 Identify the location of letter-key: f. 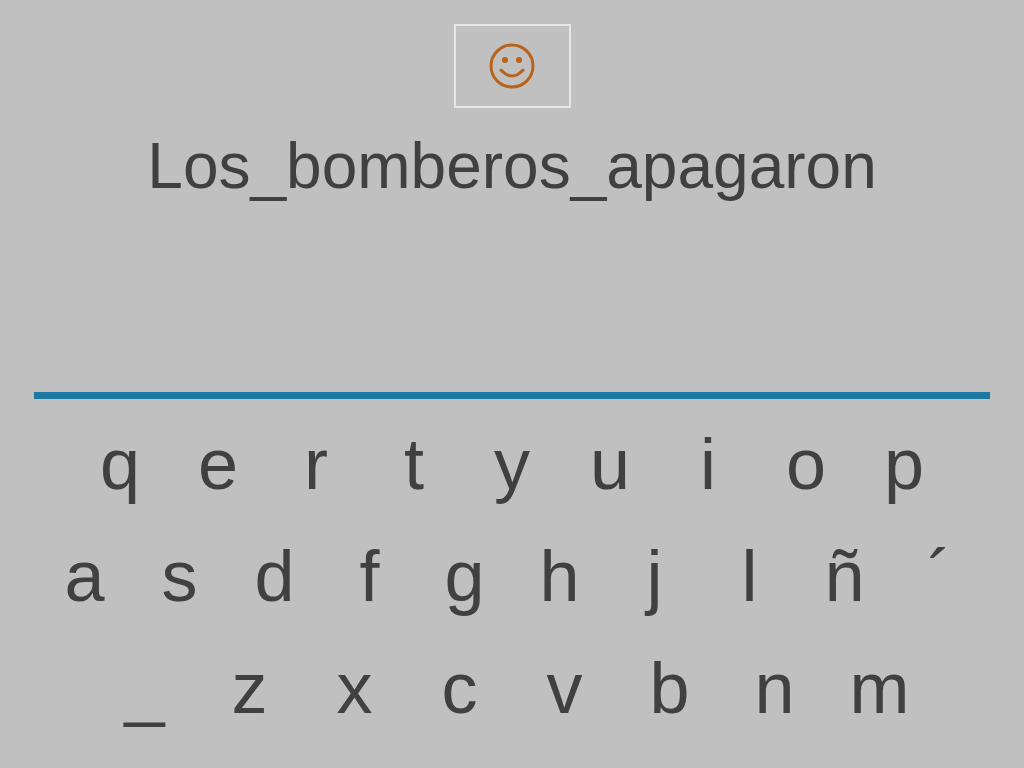
(369, 576).